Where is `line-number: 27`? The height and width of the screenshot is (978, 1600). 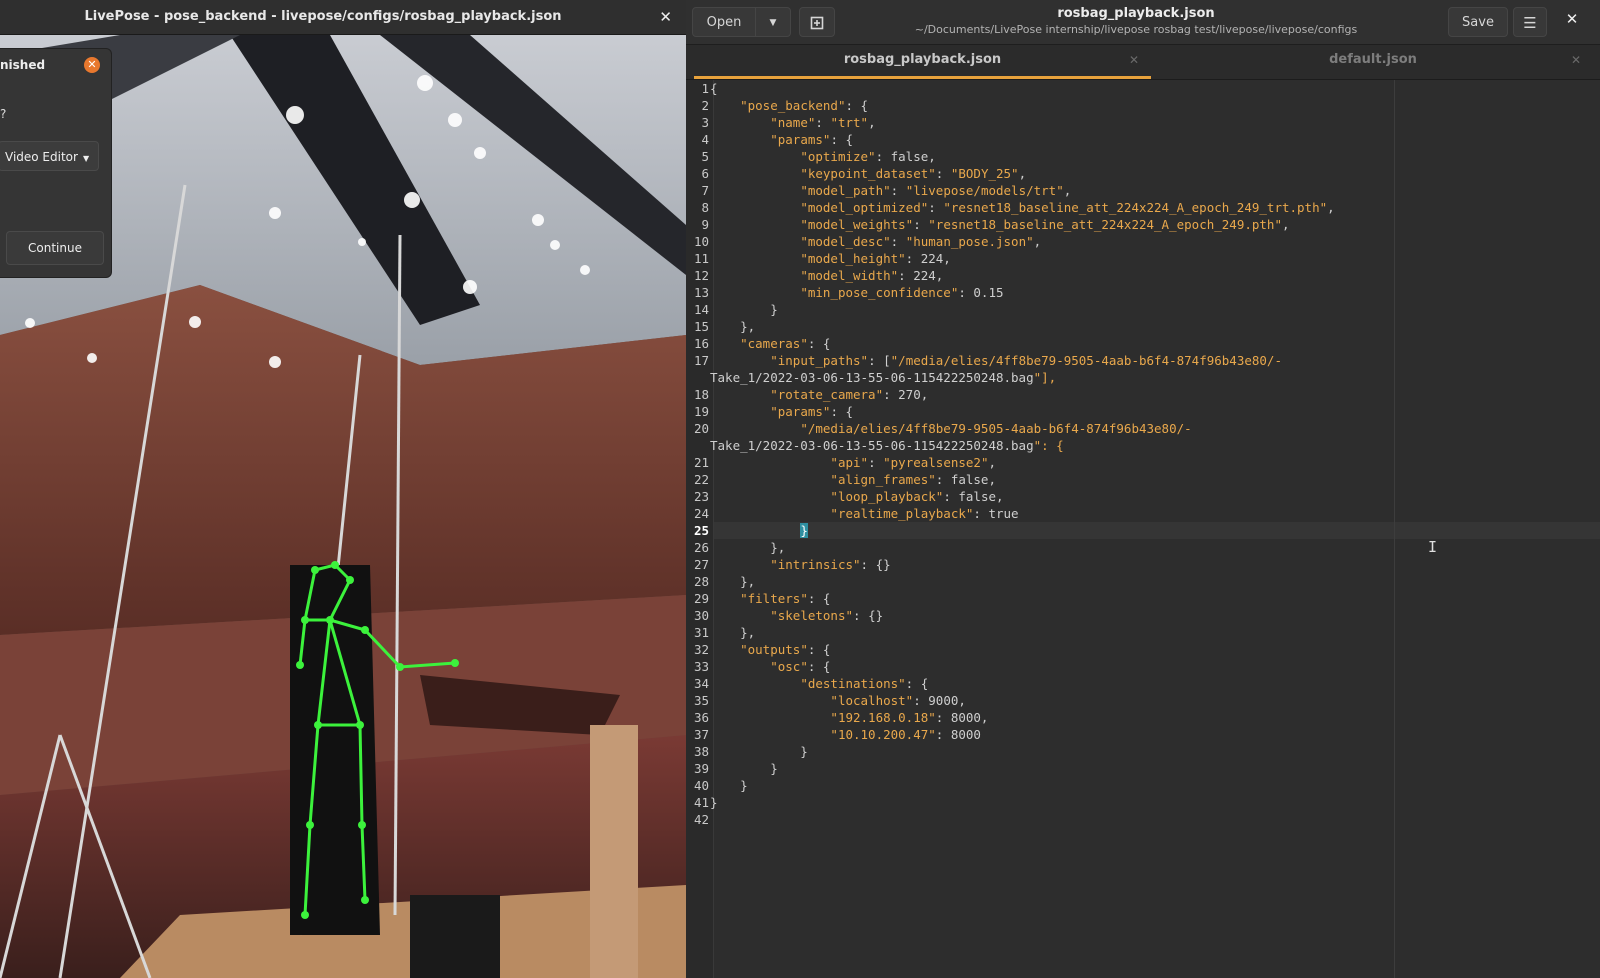 line-number: 27 is located at coordinates (701, 564).